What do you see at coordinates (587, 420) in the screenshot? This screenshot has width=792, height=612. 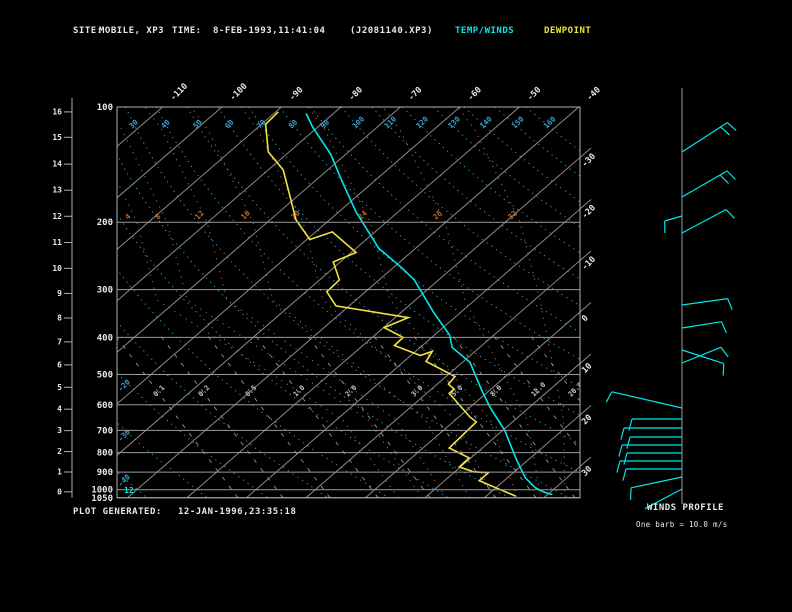 I see `svg-text: 20` at bounding box center [587, 420].